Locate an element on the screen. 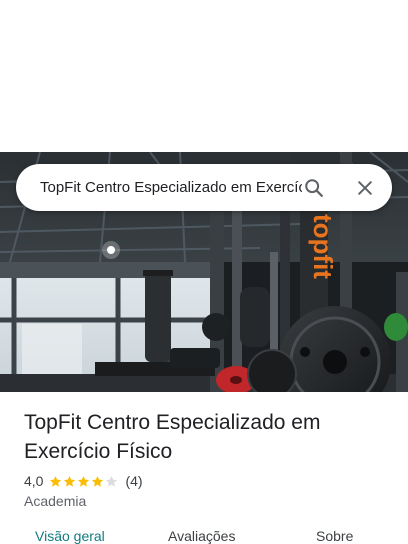  tab-reviews: Avaliações is located at coordinates (201, 536).